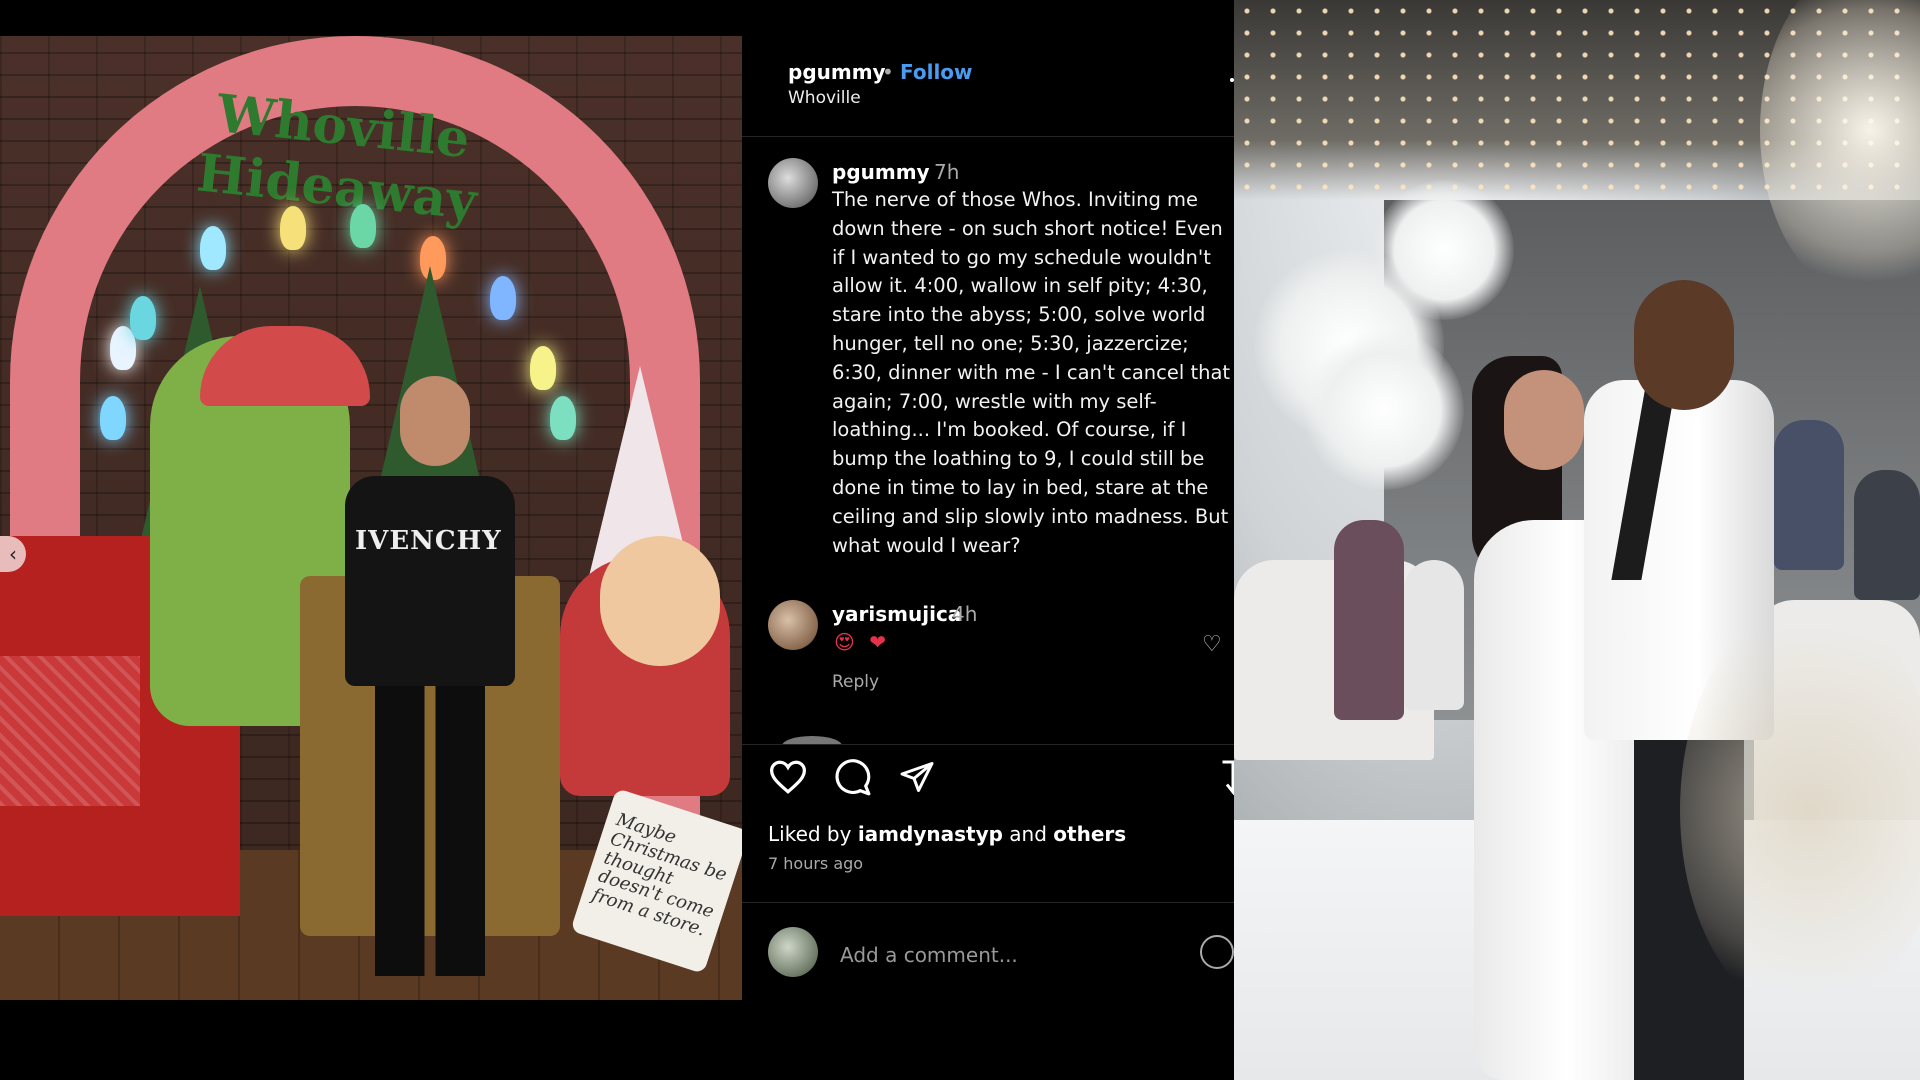  I want to click on header-location: Whoville, so click(824, 98).